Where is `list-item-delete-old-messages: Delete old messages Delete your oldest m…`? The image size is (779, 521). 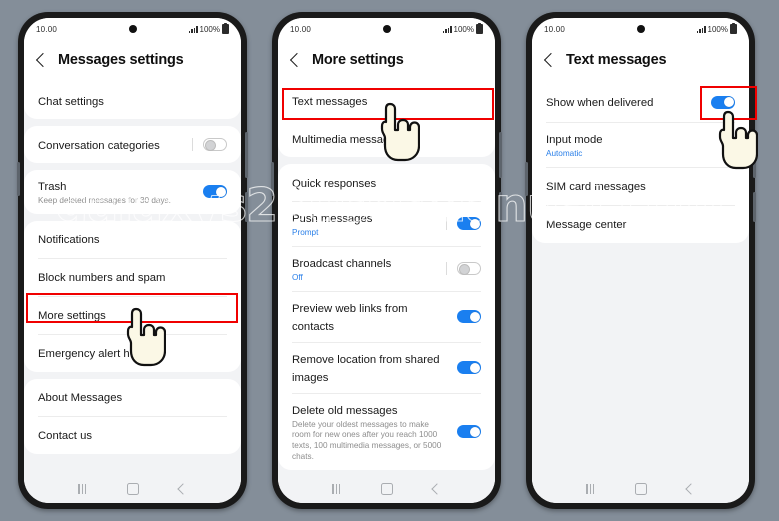
list-item-delete-old-messages: Delete old messages Delete your oldest m… is located at coordinates (386, 432).